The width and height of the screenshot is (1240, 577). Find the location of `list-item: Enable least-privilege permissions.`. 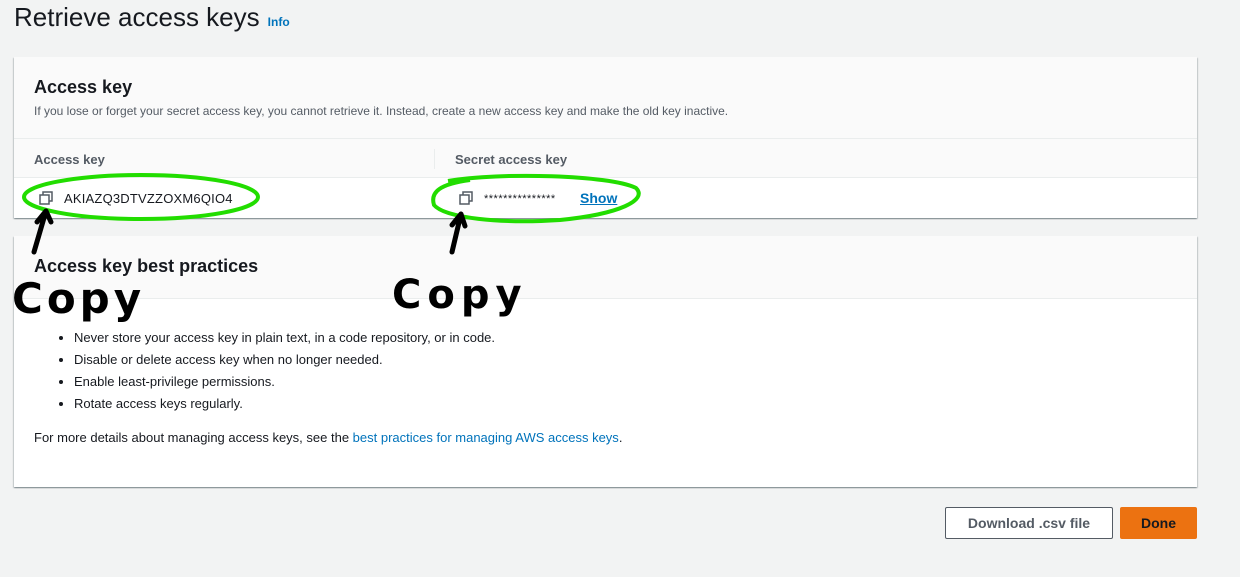

list-item: Enable least-privilege permissions. is located at coordinates (625, 382).